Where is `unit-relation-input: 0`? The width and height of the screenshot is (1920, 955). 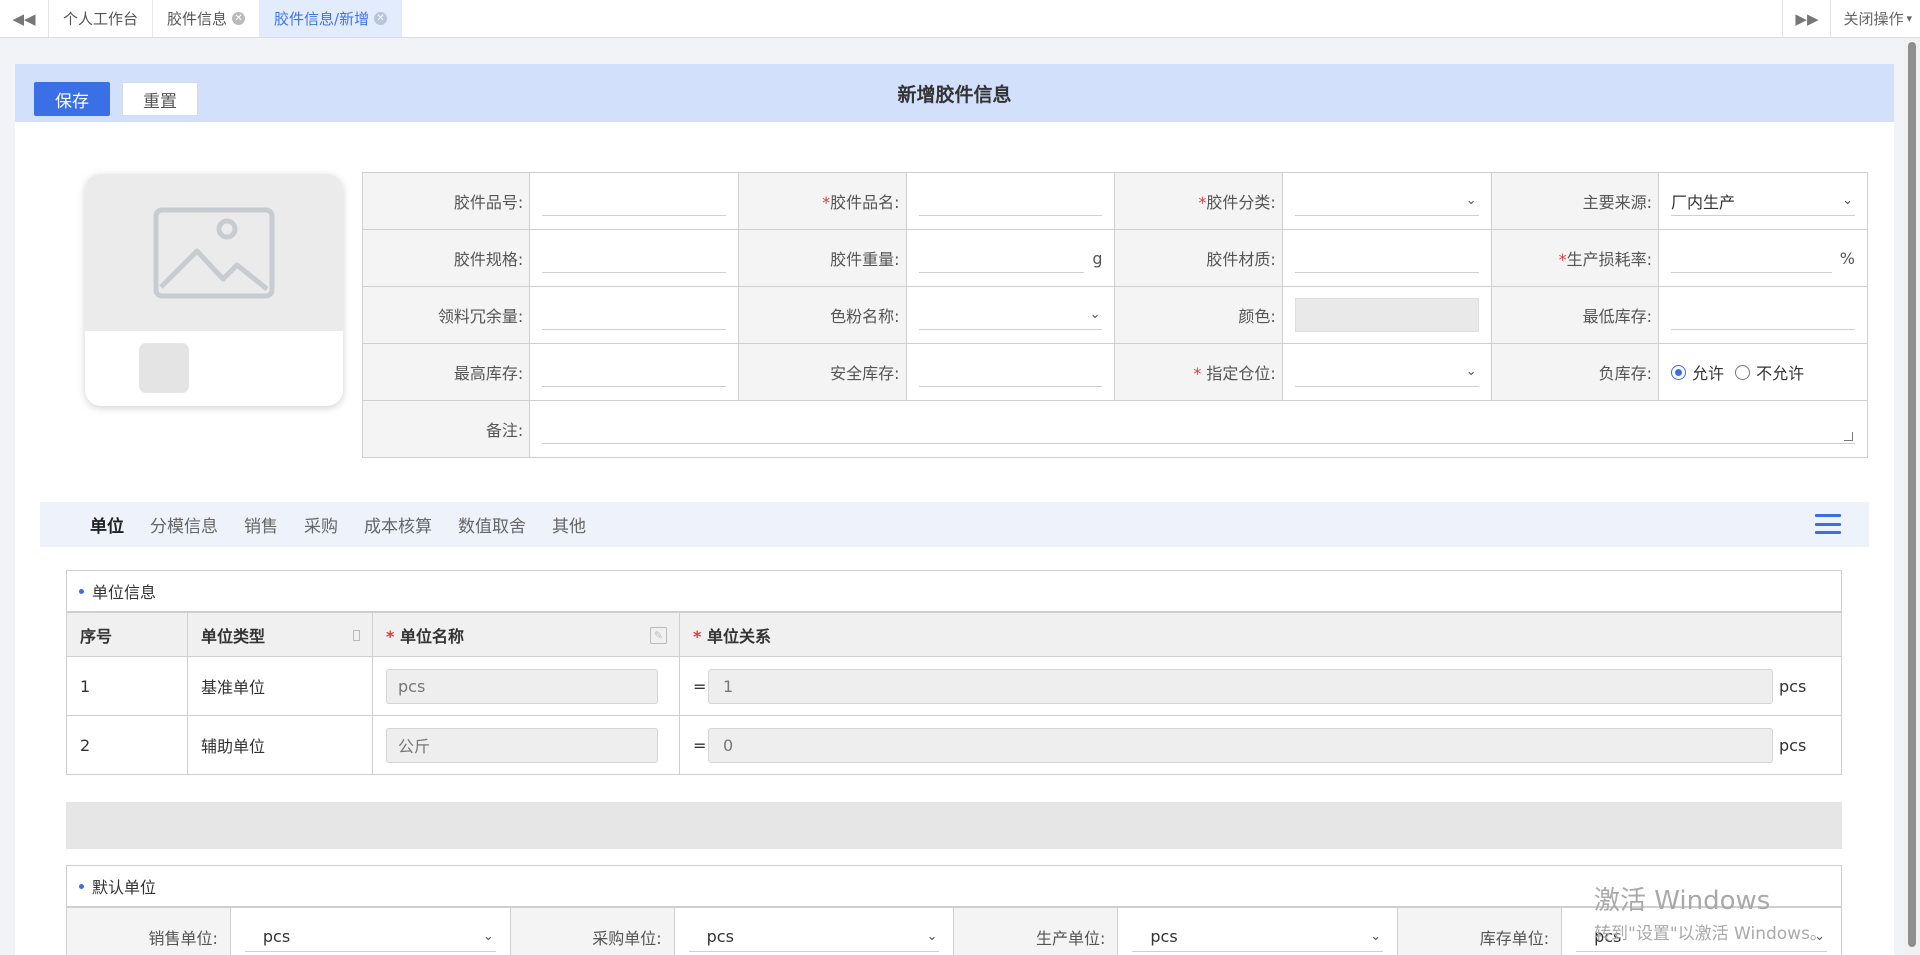 unit-relation-input: 0 is located at coordinates (1240, 745).